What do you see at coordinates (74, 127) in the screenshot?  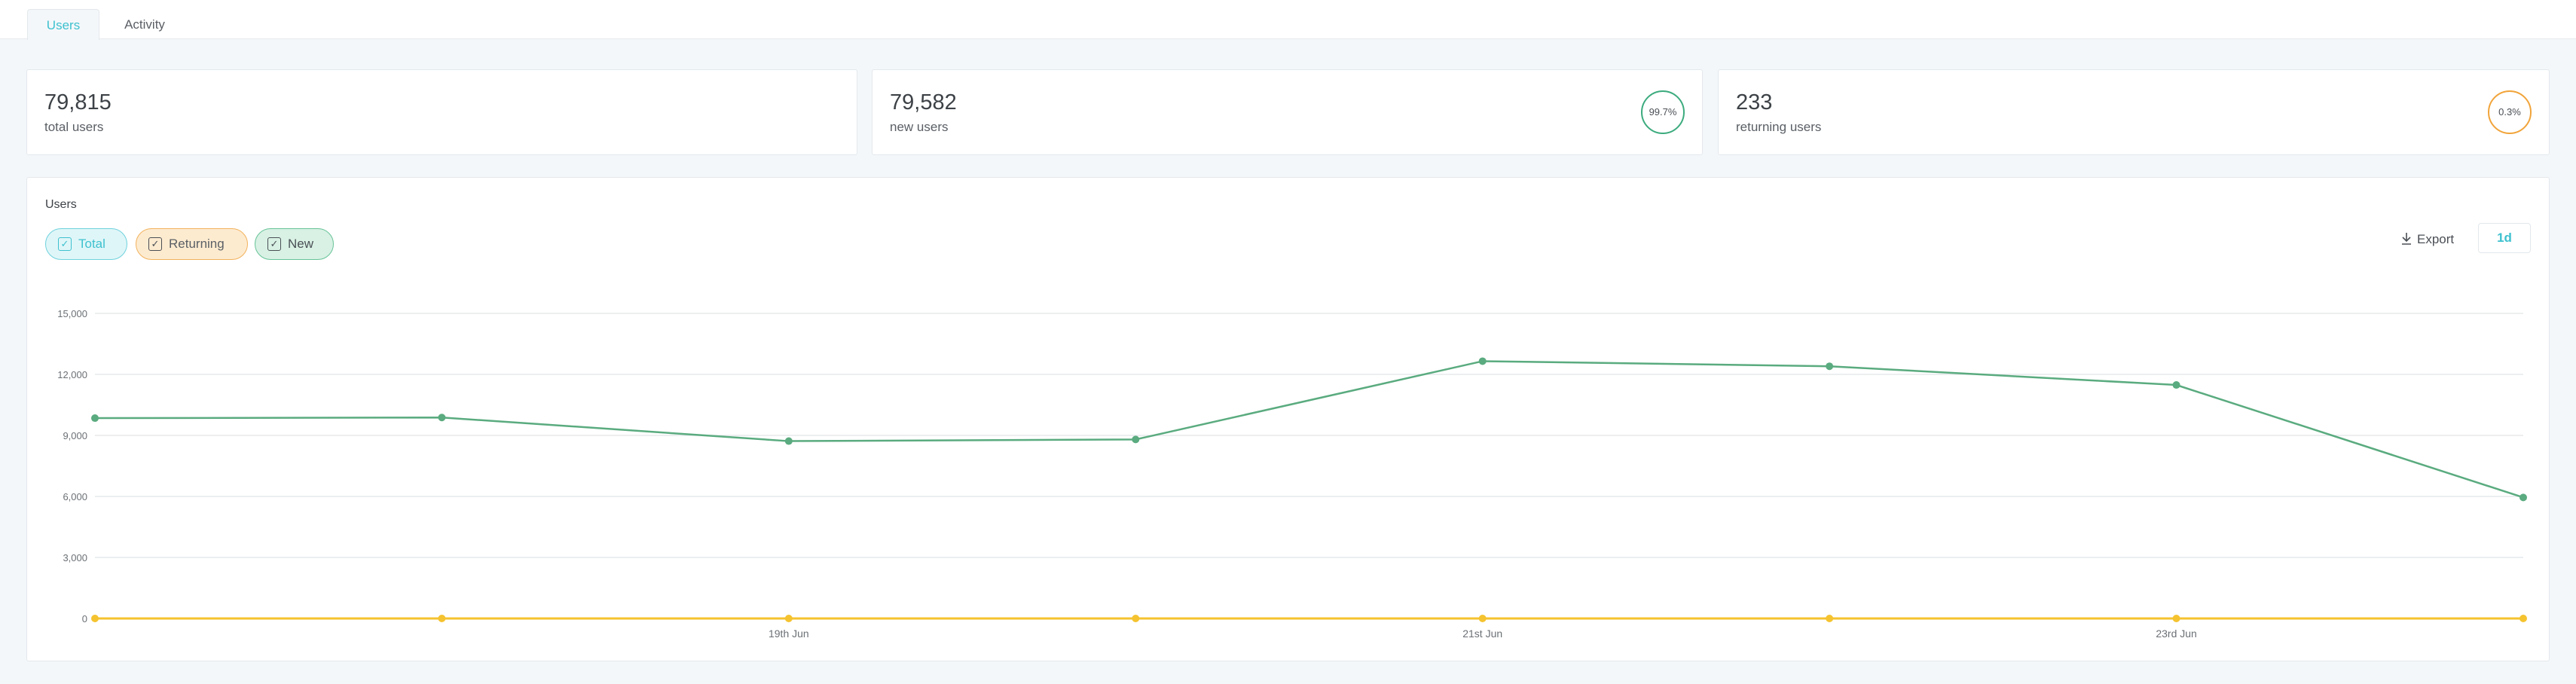 I see `total-users-label: total users` at bounding box center [74, 127].